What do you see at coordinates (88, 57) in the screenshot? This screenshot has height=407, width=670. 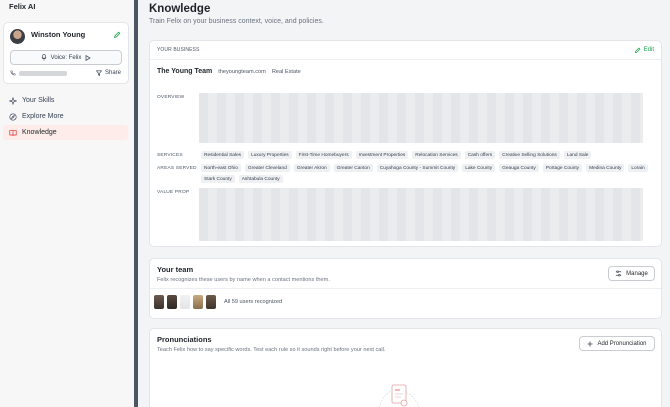 I see `play-icon` at bounding box center [88, 57].